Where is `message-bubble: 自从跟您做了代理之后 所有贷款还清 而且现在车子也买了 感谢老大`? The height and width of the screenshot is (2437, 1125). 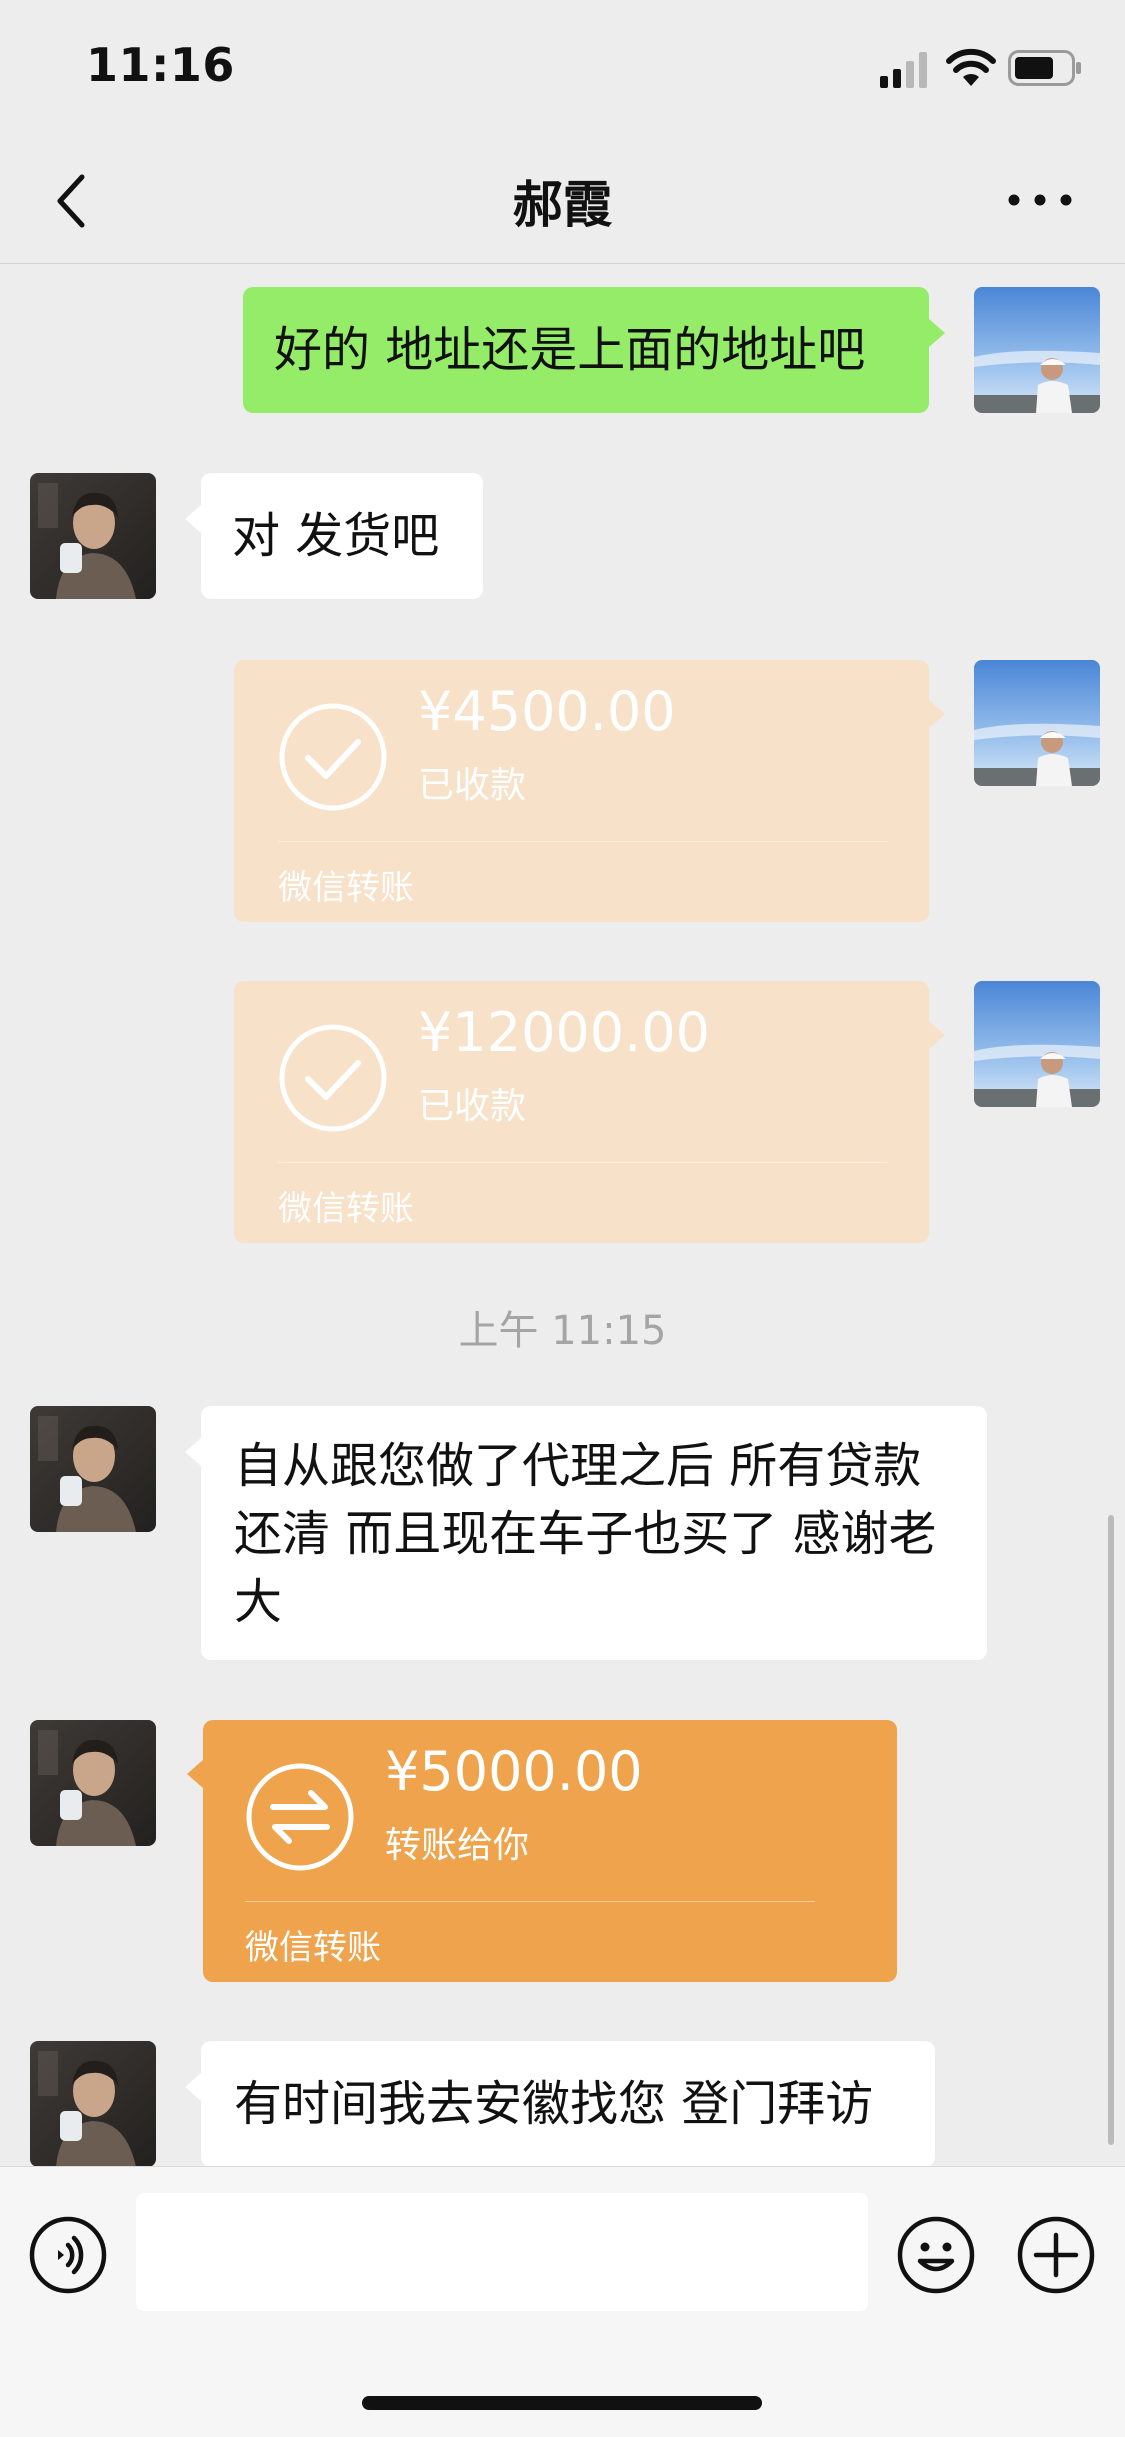 message-bubble: 自从跟您做了代理之后 所有贷款还清 而且现在车子也买了 感谢老大 is located at coordinates (586, 1533).